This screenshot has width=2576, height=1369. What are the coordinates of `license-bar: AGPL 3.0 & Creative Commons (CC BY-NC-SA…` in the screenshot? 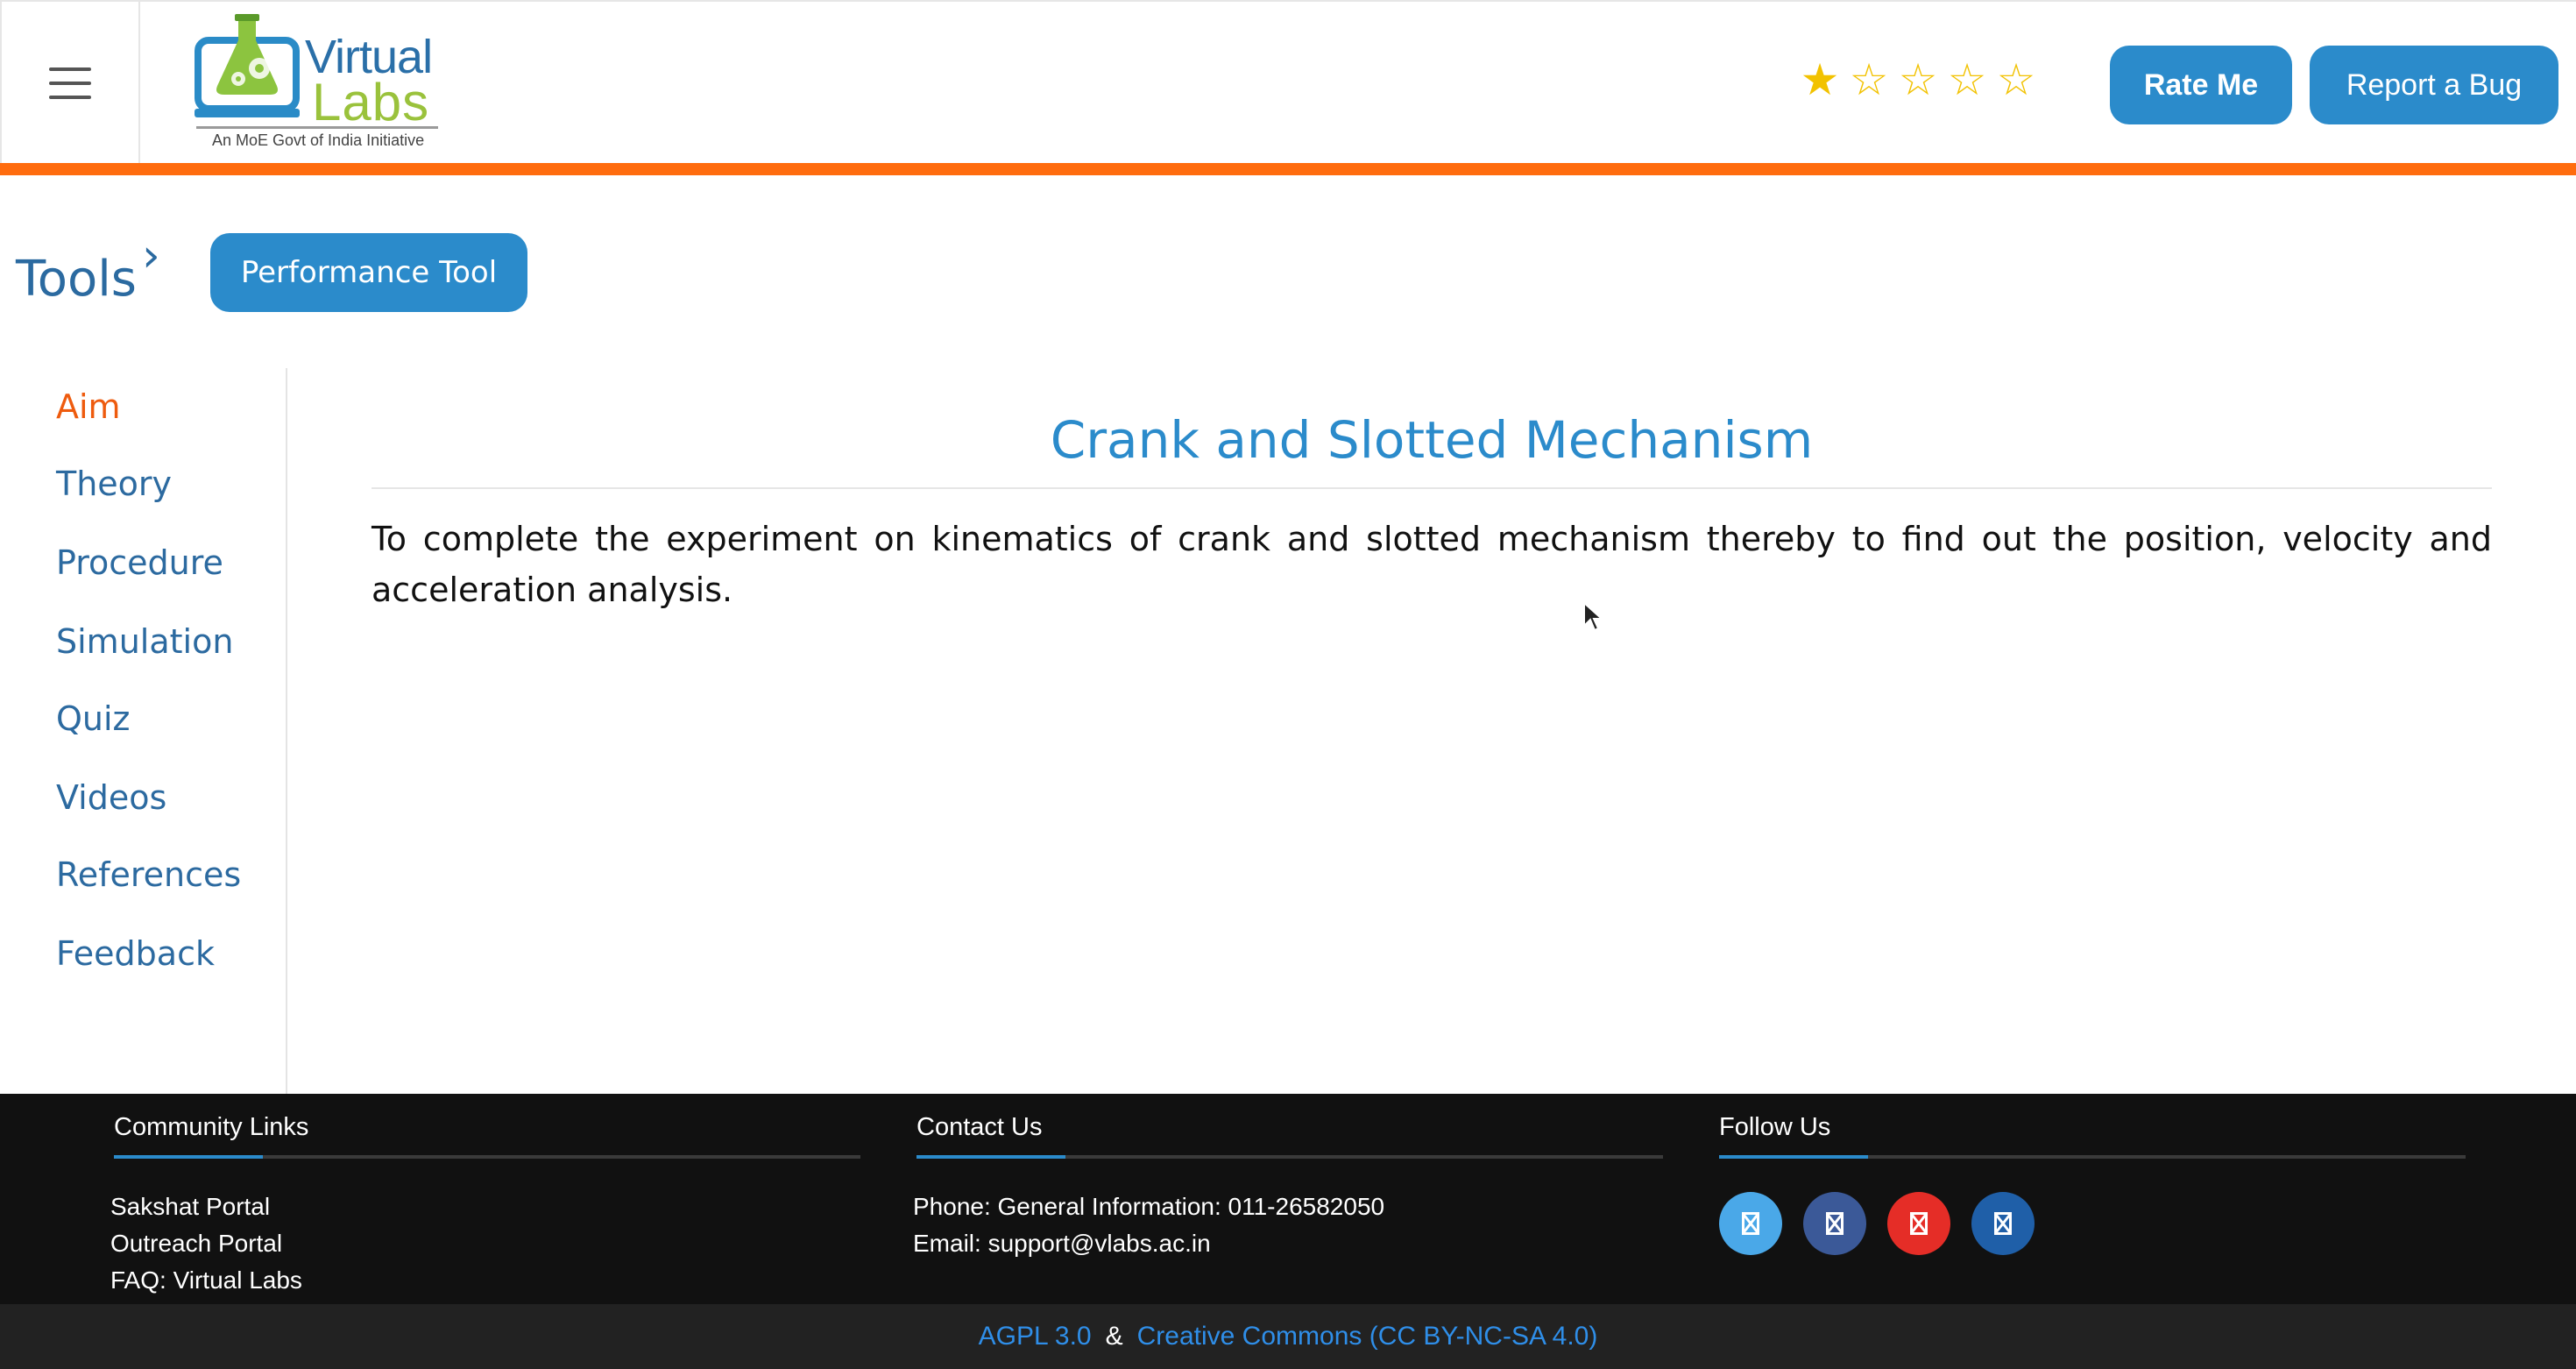 It's located at (1288, 1336).